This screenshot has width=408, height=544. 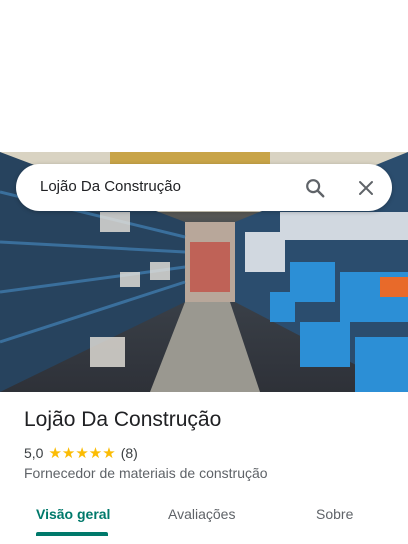 I want to click on tab-overview: Visão geral, so click(x=73, y=514).